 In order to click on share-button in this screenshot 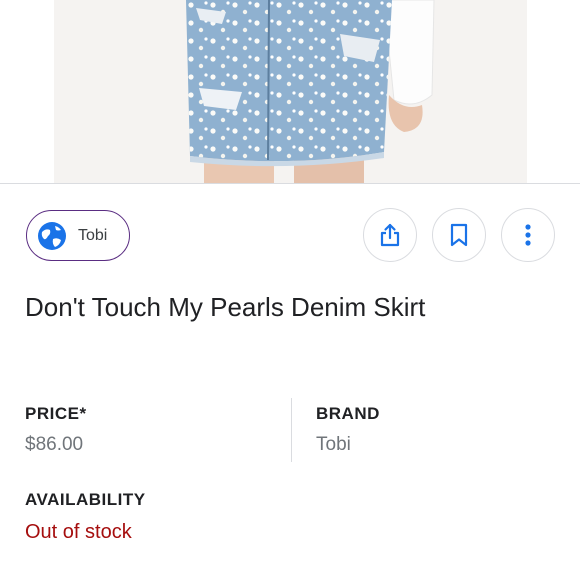, I will do `click(390, 235)`.